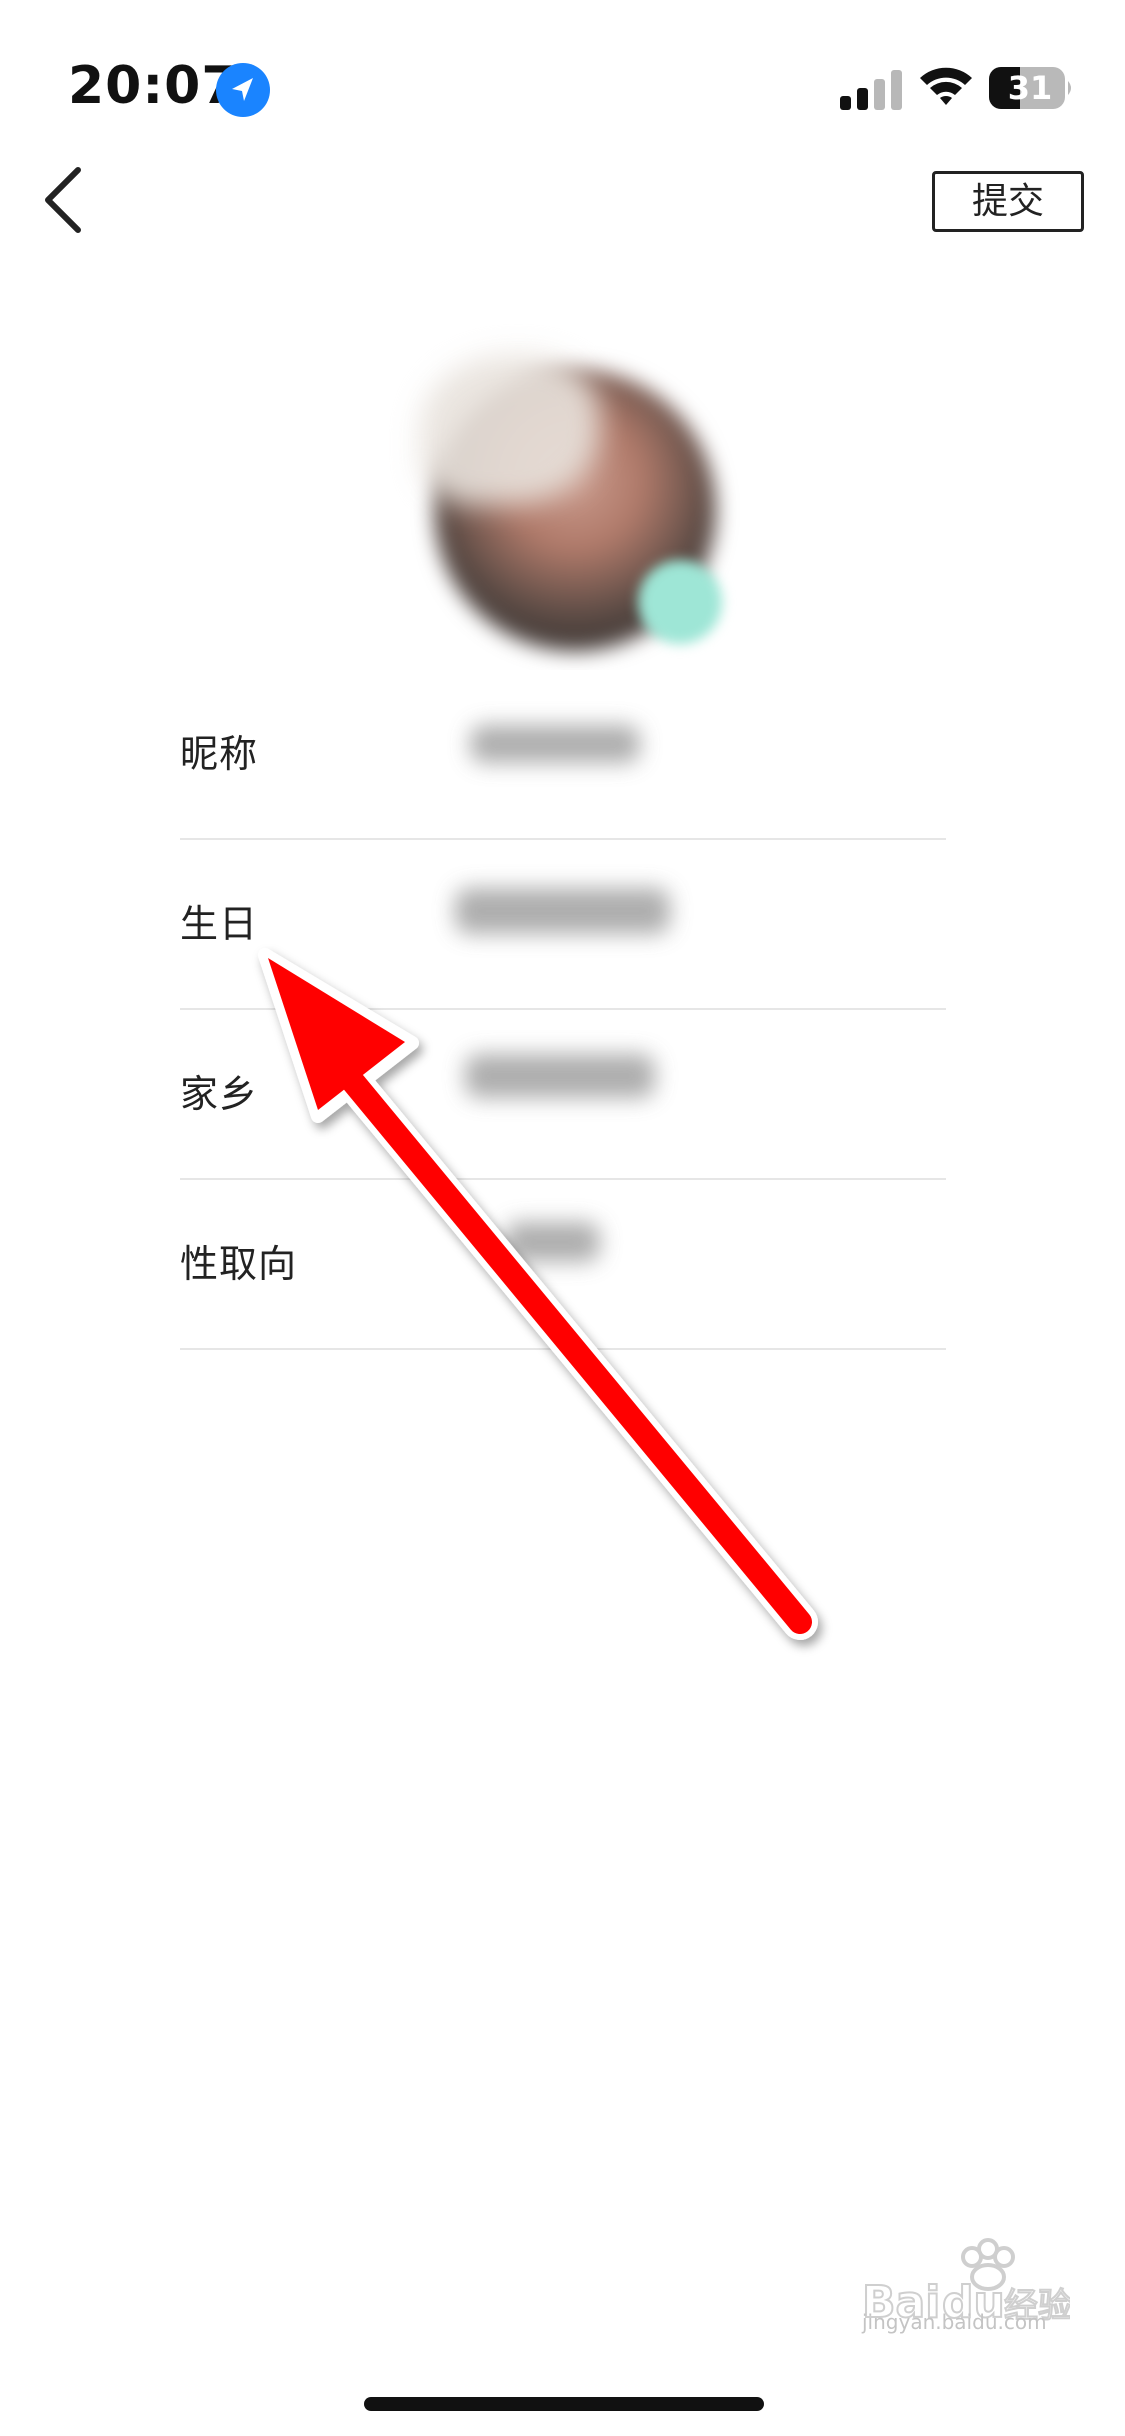 Image resolution: width=1125 pixels, height=2436 pixels. I want to click on form-row-nickname: 昵称, so click(563, 755).